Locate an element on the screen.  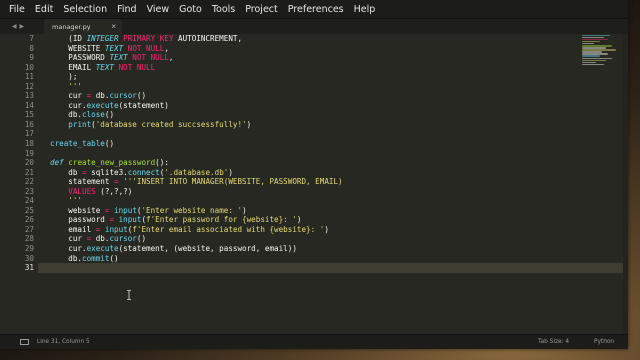
line-number: 9 is located at coordinates (31, 58).